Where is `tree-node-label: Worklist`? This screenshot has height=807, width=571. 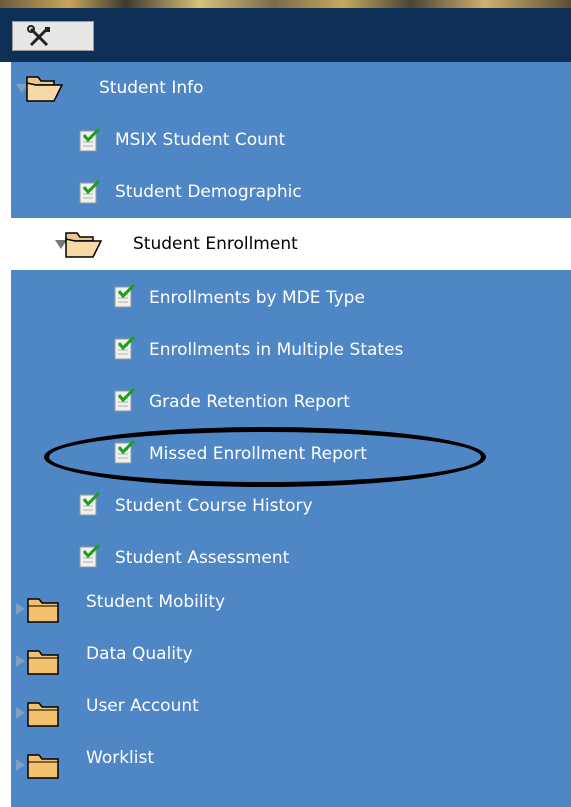 tree-node-label: Worklist is located at coordinates (120, 758).